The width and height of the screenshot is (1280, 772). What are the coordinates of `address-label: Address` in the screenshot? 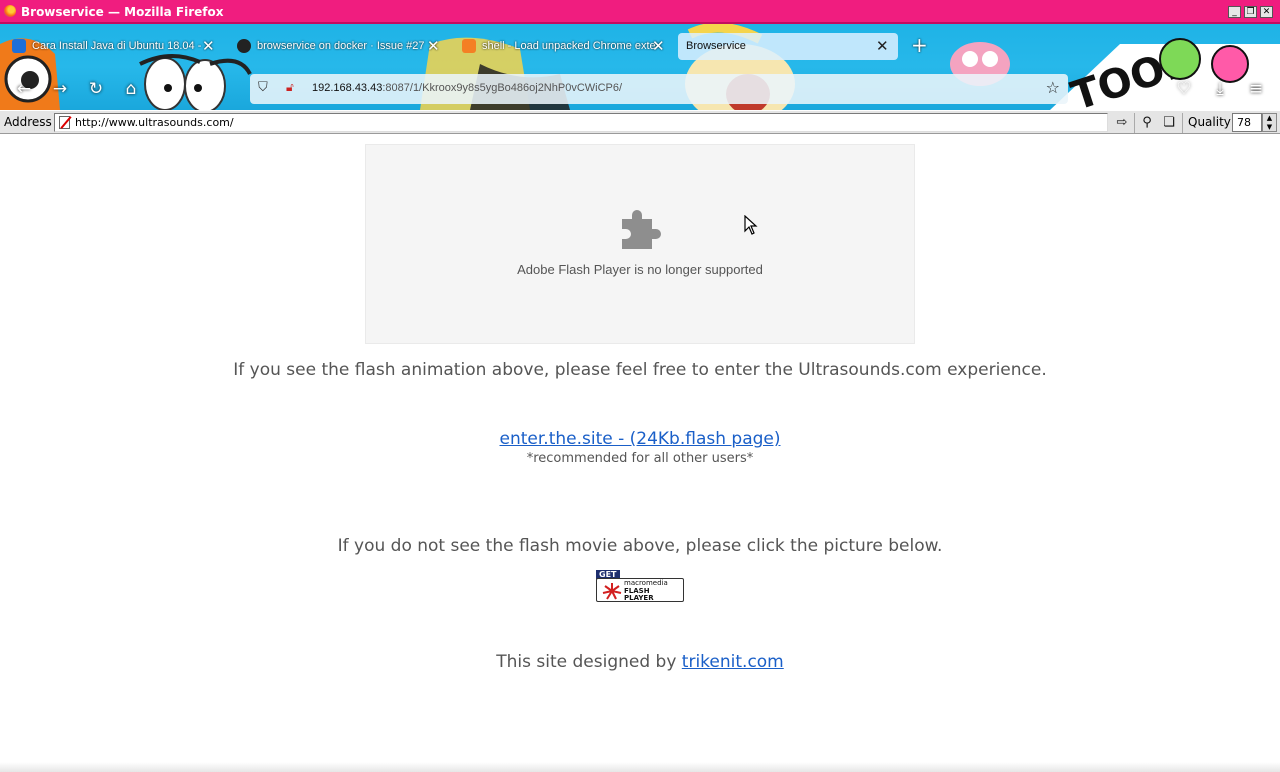 It's located at (28, 122).